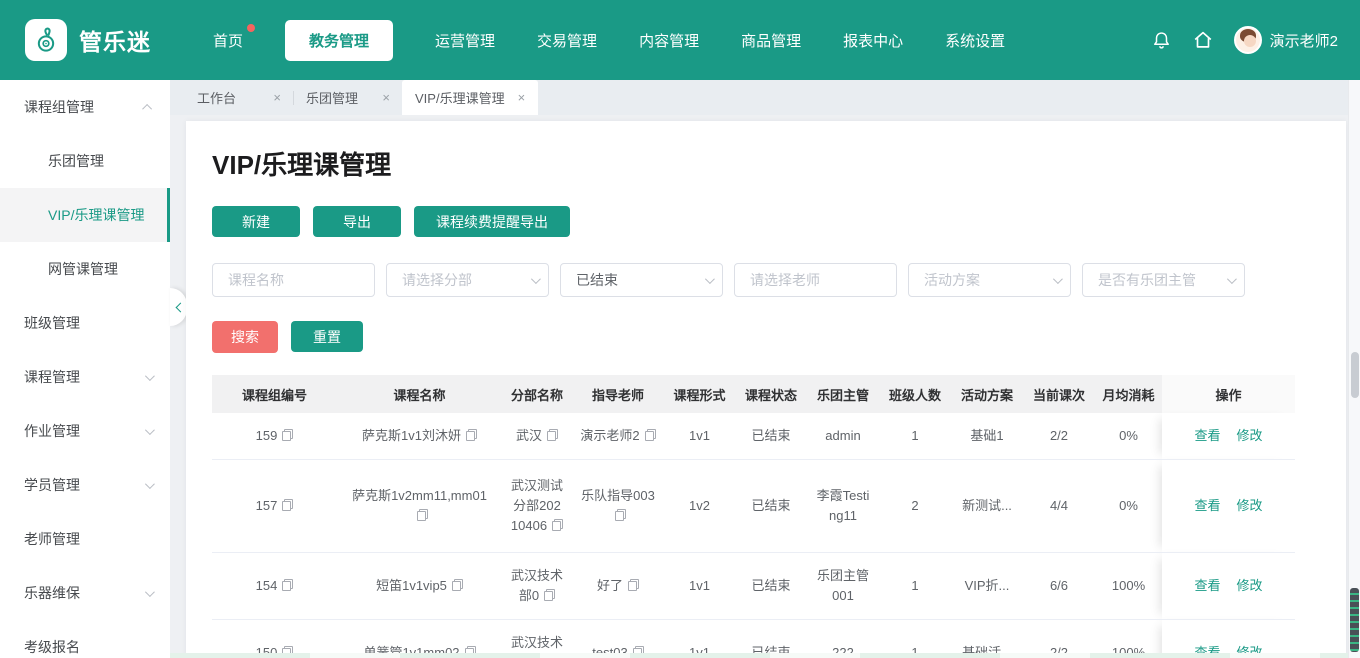 The height and width of the screenshot is (658, 1360). What do you see at coordinates (327, 336) in the screenshot?
I see `reset-button: 重置` at bounding box center [327, 336].